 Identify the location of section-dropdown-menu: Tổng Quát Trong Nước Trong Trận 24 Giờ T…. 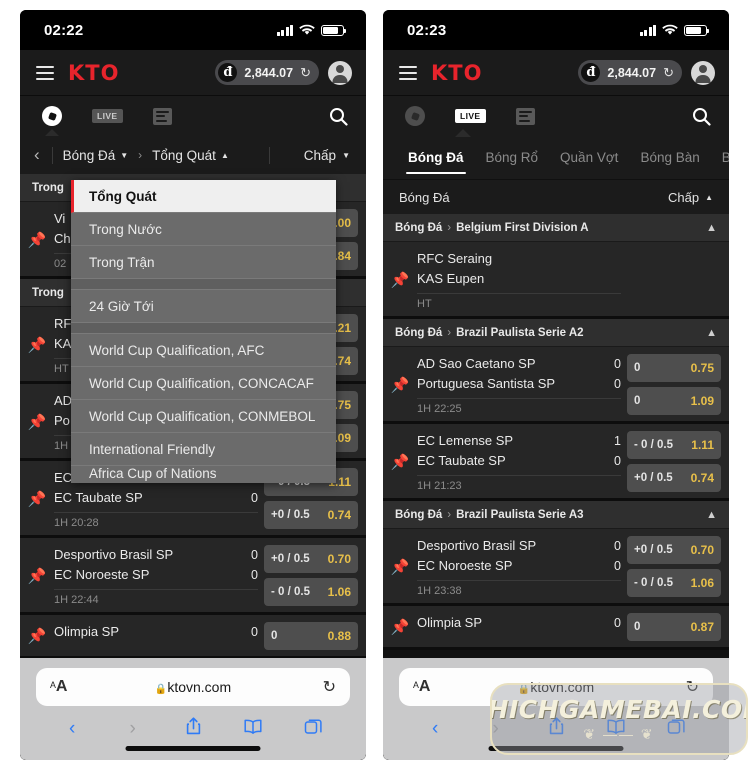
(203, 331).